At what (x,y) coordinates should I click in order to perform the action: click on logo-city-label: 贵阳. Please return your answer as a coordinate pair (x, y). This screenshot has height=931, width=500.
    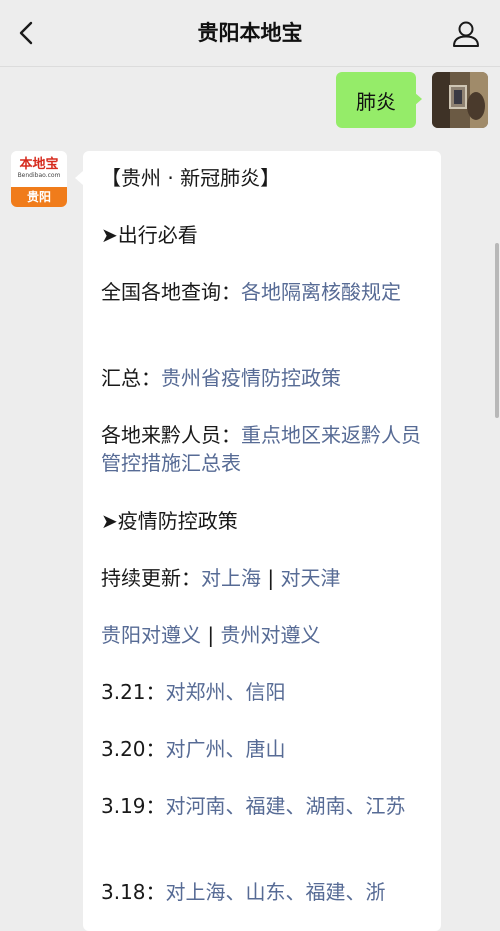
    Looking at the image, I should click on (39, 197).